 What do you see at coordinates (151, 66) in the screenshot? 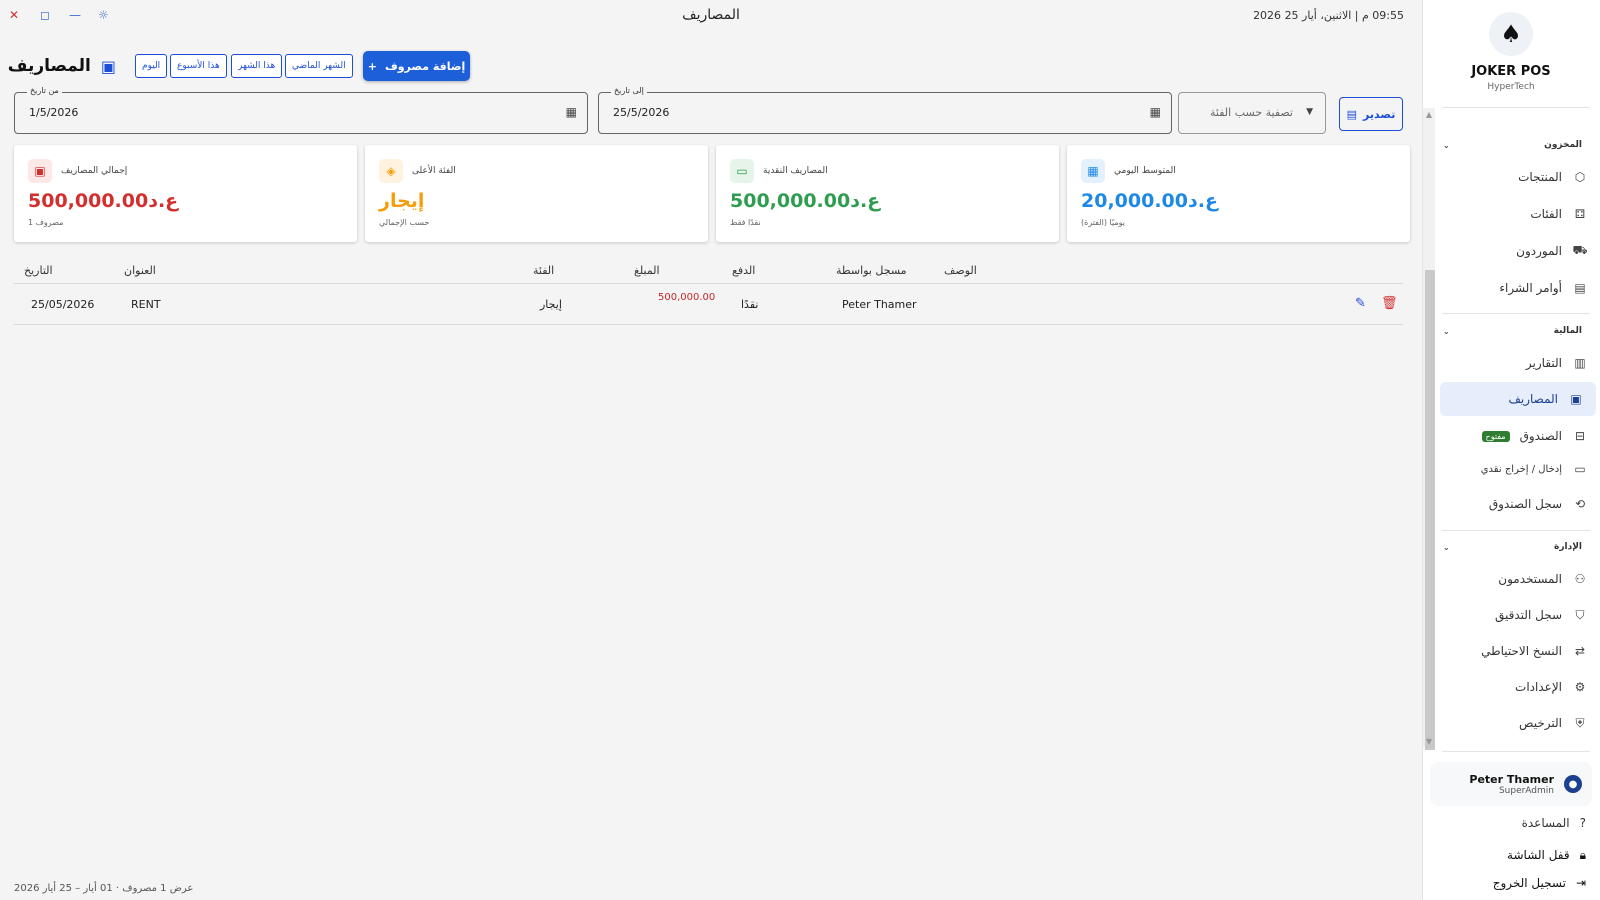
I see `quick-filter-today: اليوم` at bounding box center [151, 66].